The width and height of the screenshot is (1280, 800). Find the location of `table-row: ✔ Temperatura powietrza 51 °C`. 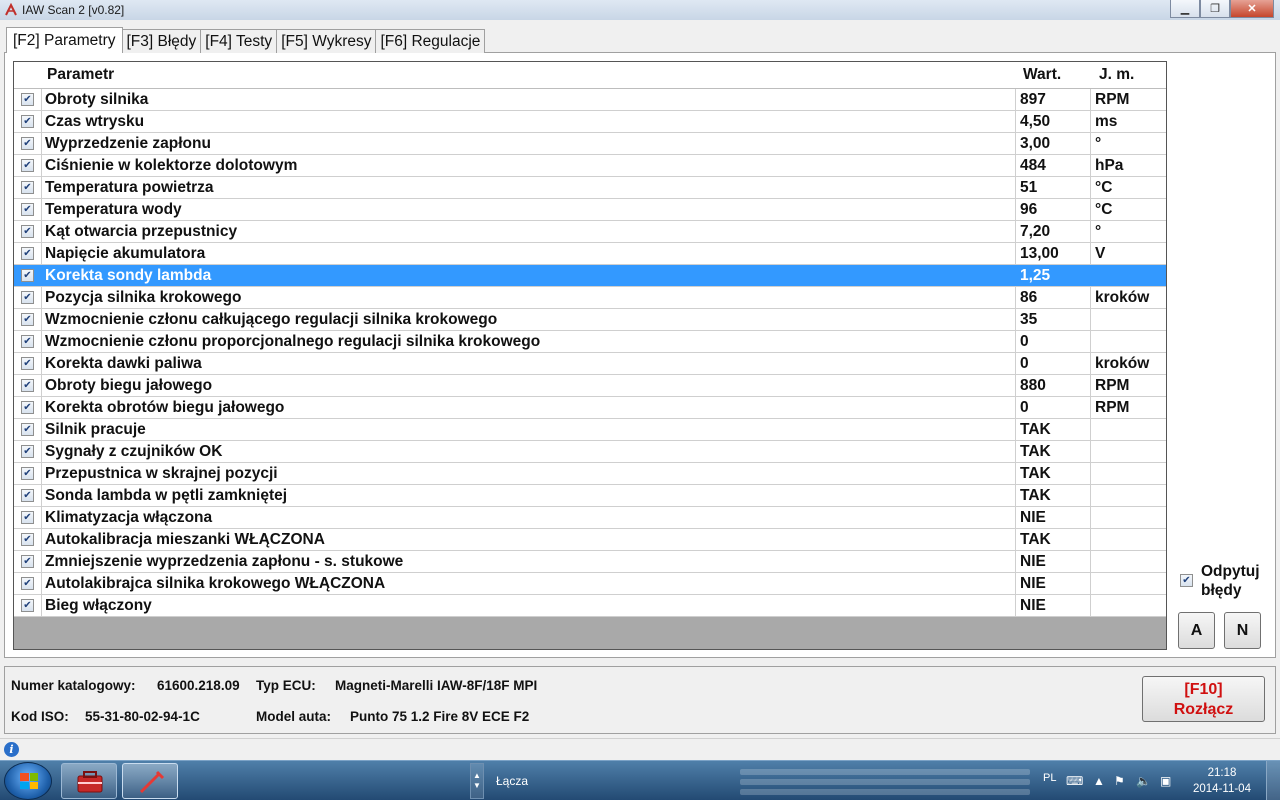

table-row: ✔ Temperatura powietrza 51 °C is located at coordinates (590, 188).